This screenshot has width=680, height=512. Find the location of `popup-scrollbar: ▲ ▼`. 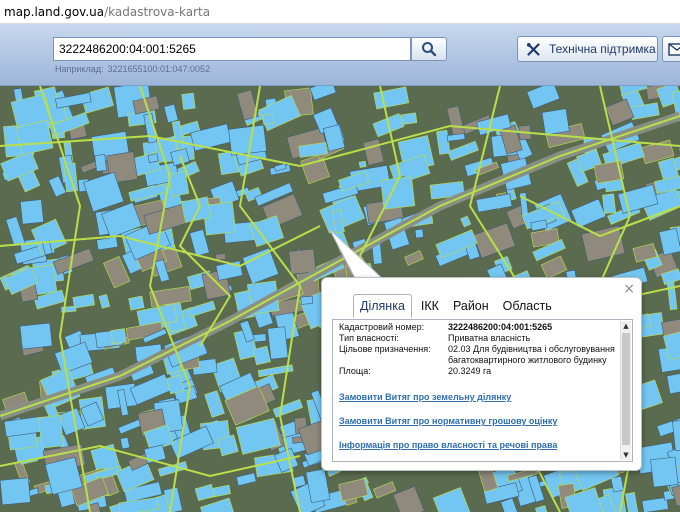

popup-scrollbar: ▲ ▼ is located at coordinates (625, 390).